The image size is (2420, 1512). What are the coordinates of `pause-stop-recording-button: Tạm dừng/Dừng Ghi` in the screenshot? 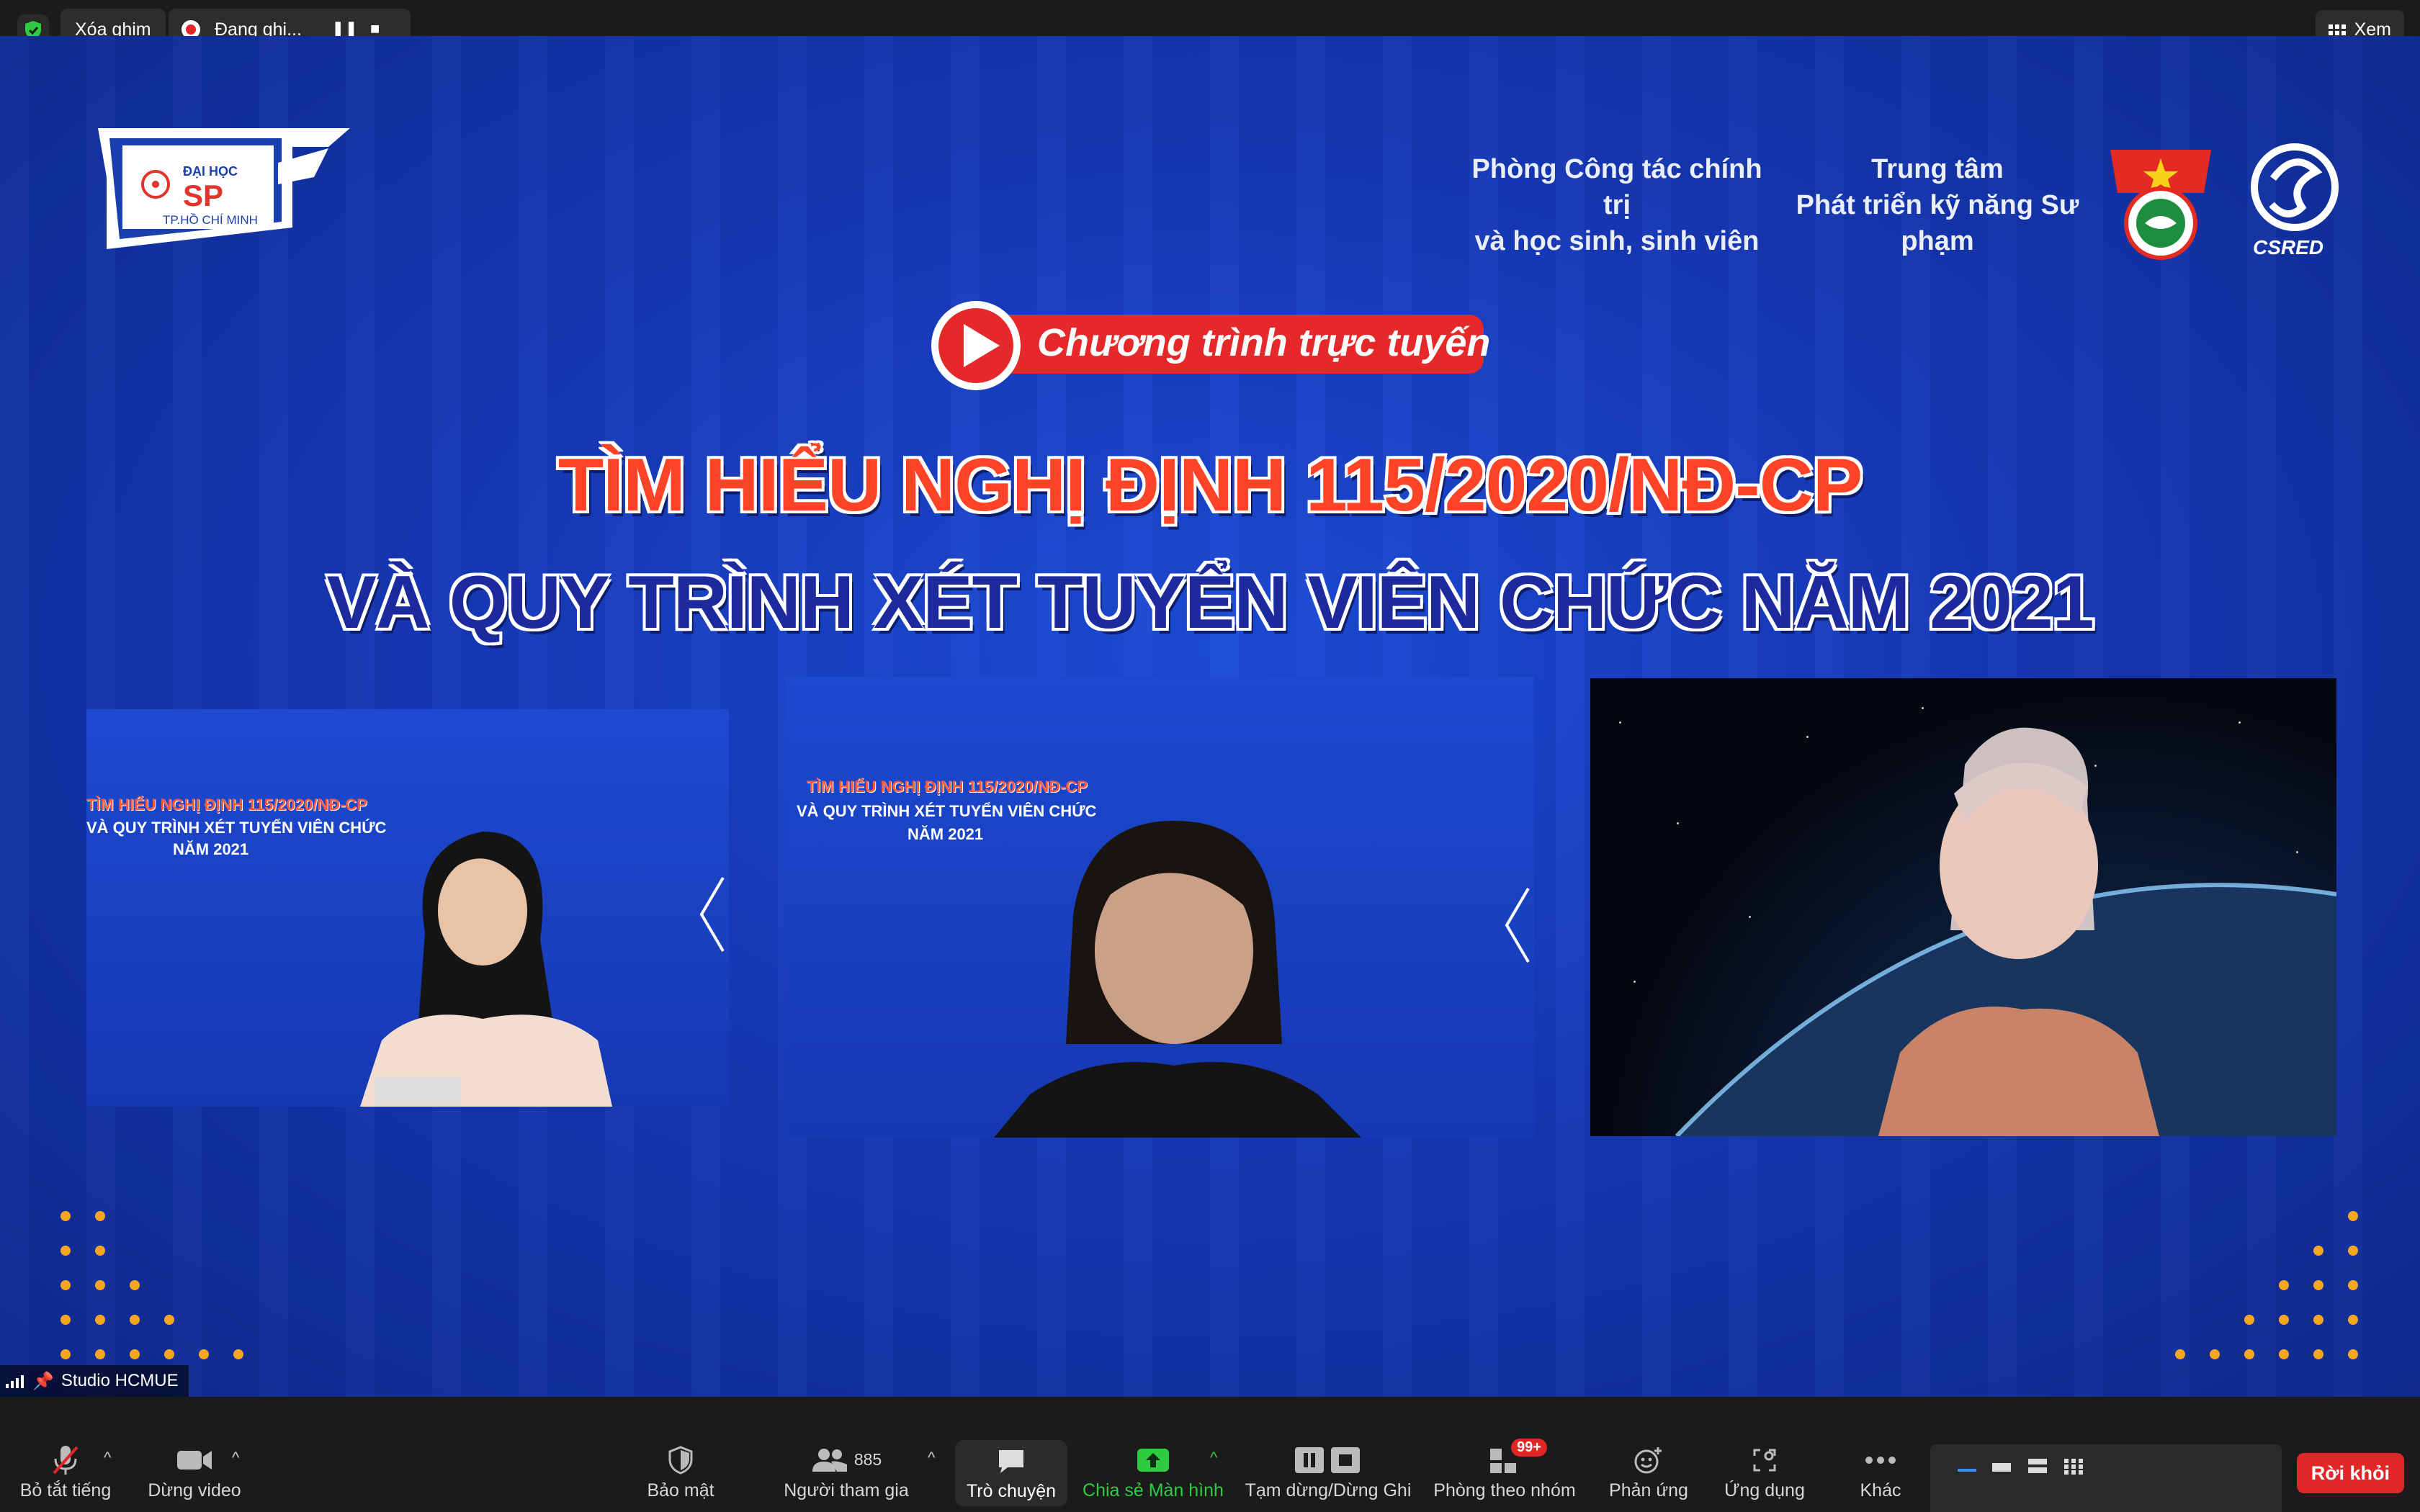 It's located at (1328, 1472).